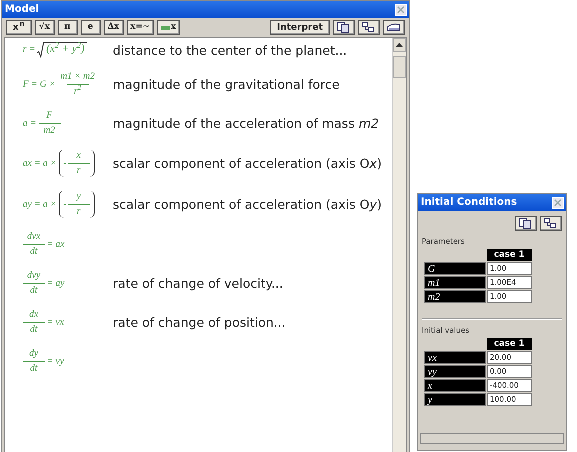 The image size is (577, 452). I want to click on numerator: dvy, so click(34, 277).